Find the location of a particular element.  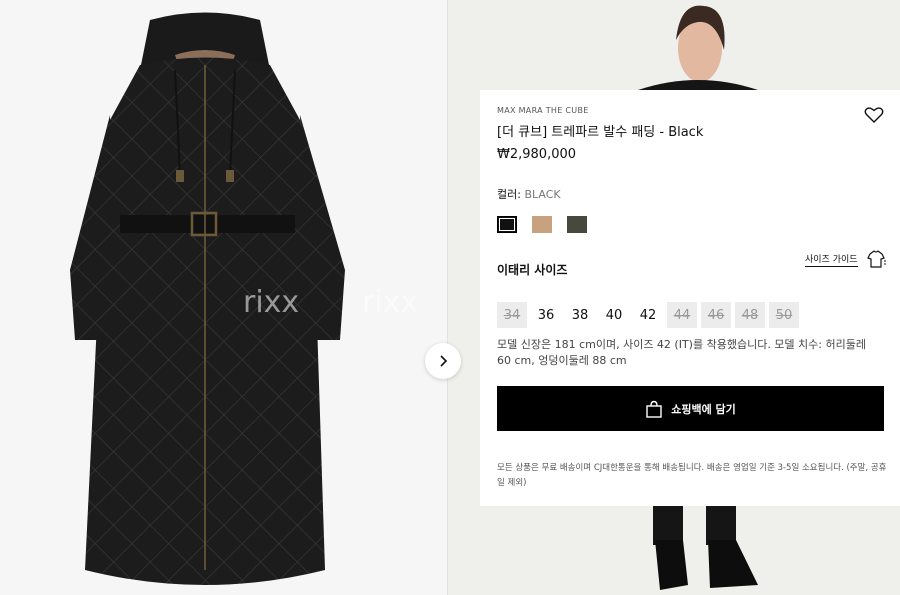

size-option-40: 40 is located at coordinates (614, 315).